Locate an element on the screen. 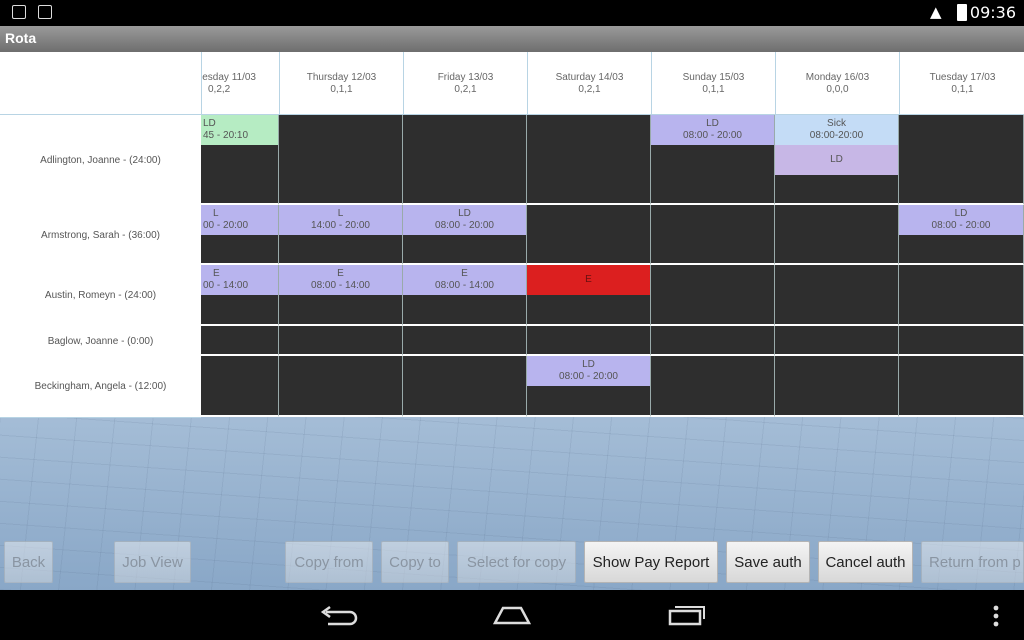 This screenshot has height=640, width=1024. staff-name: Armstrong, Sarah - (36:00) is located at coordinates (100, 235).